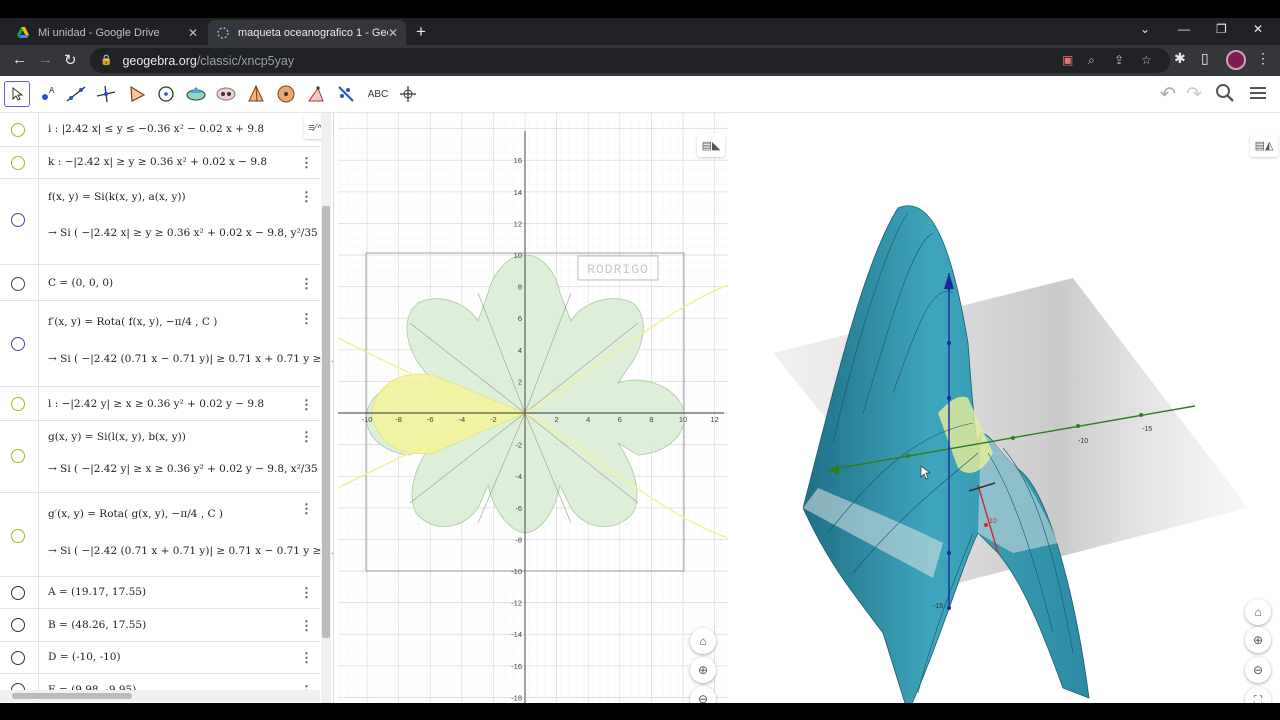 The width and height of the screenshot is (1280, 720). Describe the element at coordinates (117, 197) in the screenshot. I see `definition-text: f(x, y) = Si(k(x, y), a(x, y))` at that location.